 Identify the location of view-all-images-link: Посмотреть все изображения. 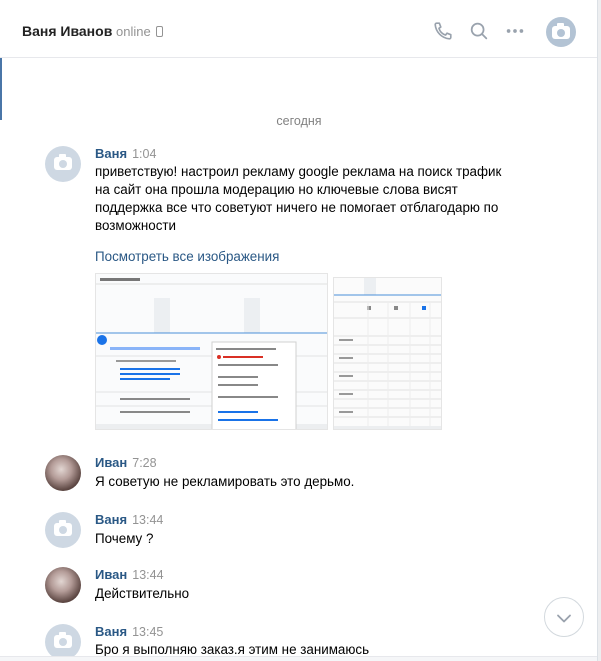
(187, 256).